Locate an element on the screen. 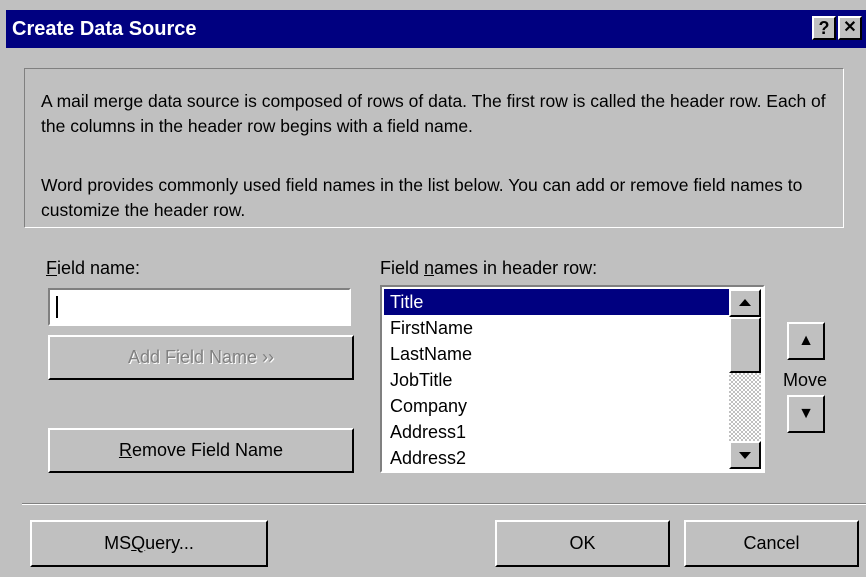  header-row-label-post: ames in header row: is located at coordinates (516, 268).